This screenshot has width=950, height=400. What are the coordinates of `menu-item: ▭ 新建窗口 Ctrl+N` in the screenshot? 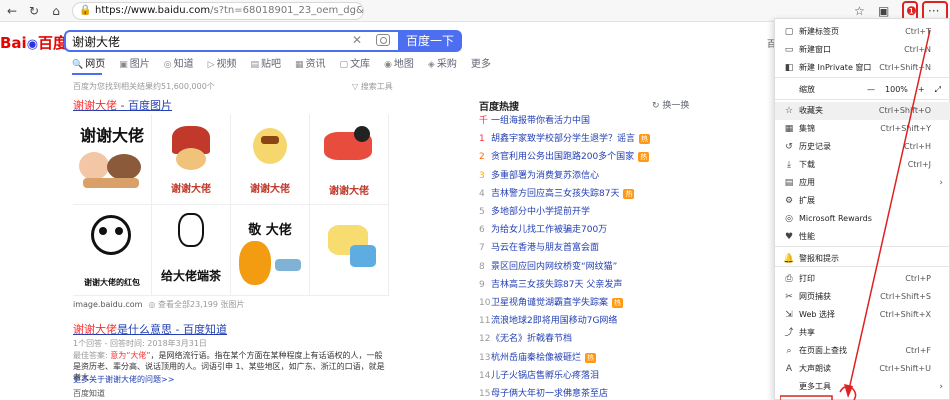 It's located at (862, 50).